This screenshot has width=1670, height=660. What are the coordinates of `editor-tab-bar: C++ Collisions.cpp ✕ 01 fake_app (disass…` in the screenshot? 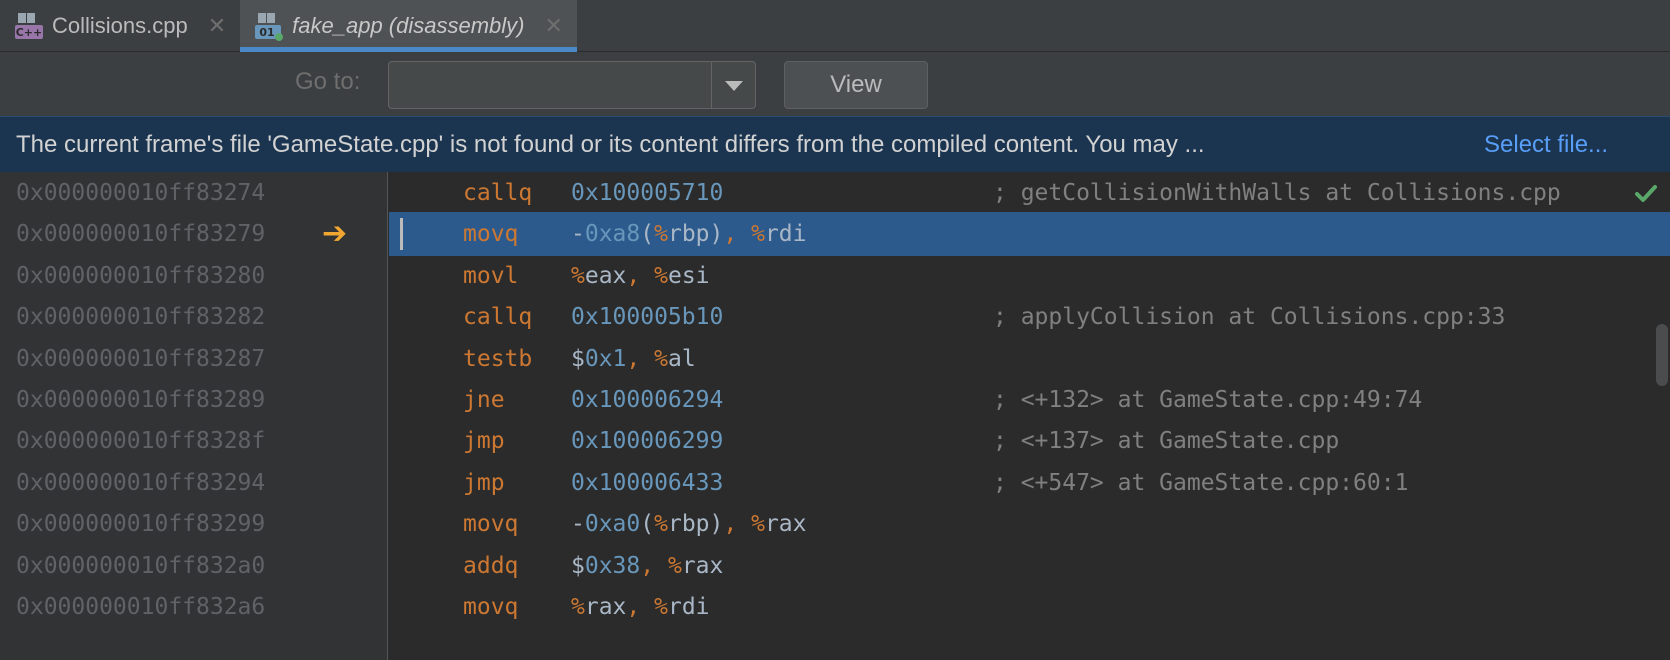 It's located at (835, 26).